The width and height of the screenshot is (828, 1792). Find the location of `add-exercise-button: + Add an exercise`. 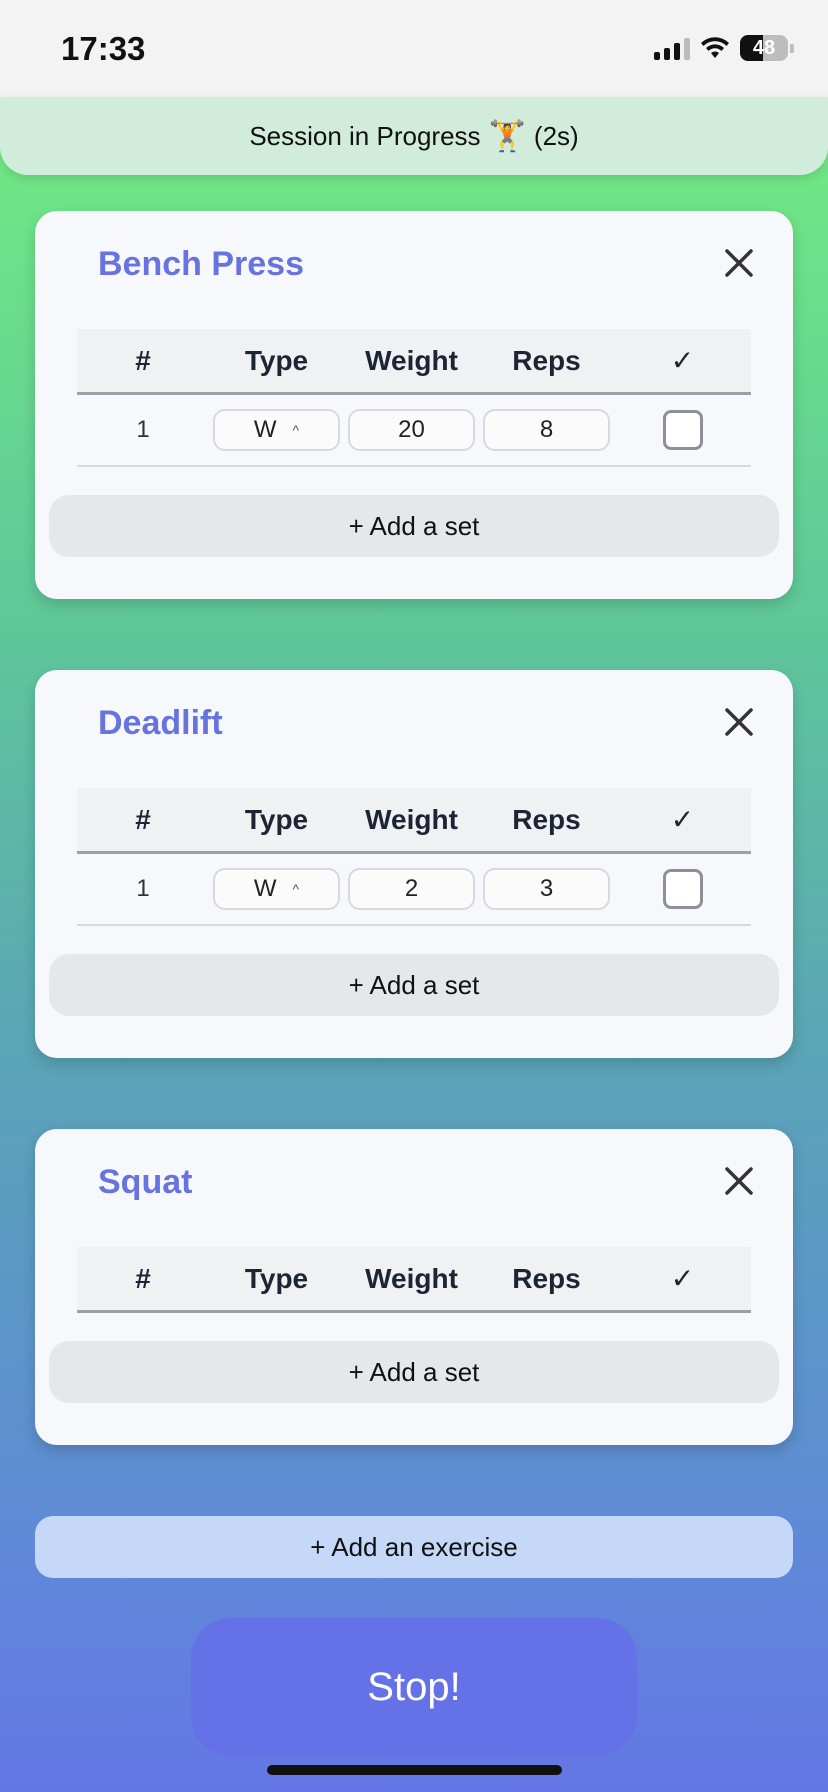

add-exercise-button: + Add an exercise is located at coordinates (414, 1547).